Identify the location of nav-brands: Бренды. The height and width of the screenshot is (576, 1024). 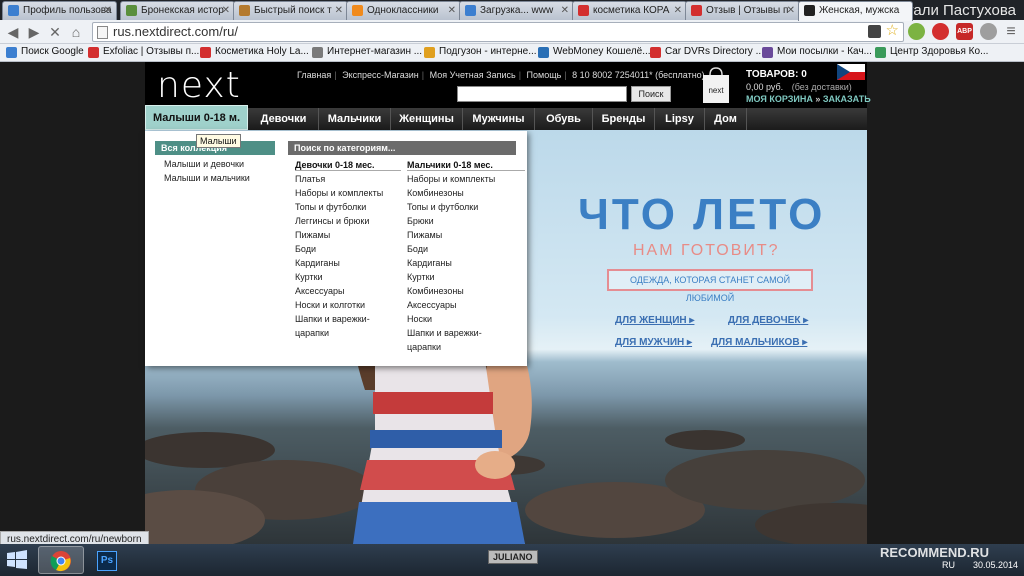
(624, 119).